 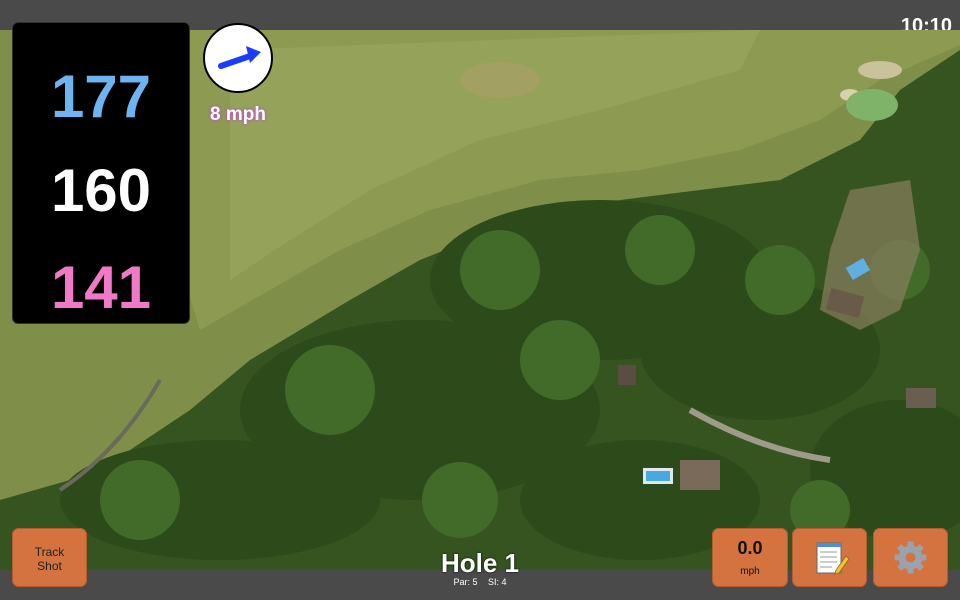 What do you see at coordinates (480, 582) in the screenshot?
I see `hole-details: Par: 5 SI: 4` at bounding box center [480, 582].